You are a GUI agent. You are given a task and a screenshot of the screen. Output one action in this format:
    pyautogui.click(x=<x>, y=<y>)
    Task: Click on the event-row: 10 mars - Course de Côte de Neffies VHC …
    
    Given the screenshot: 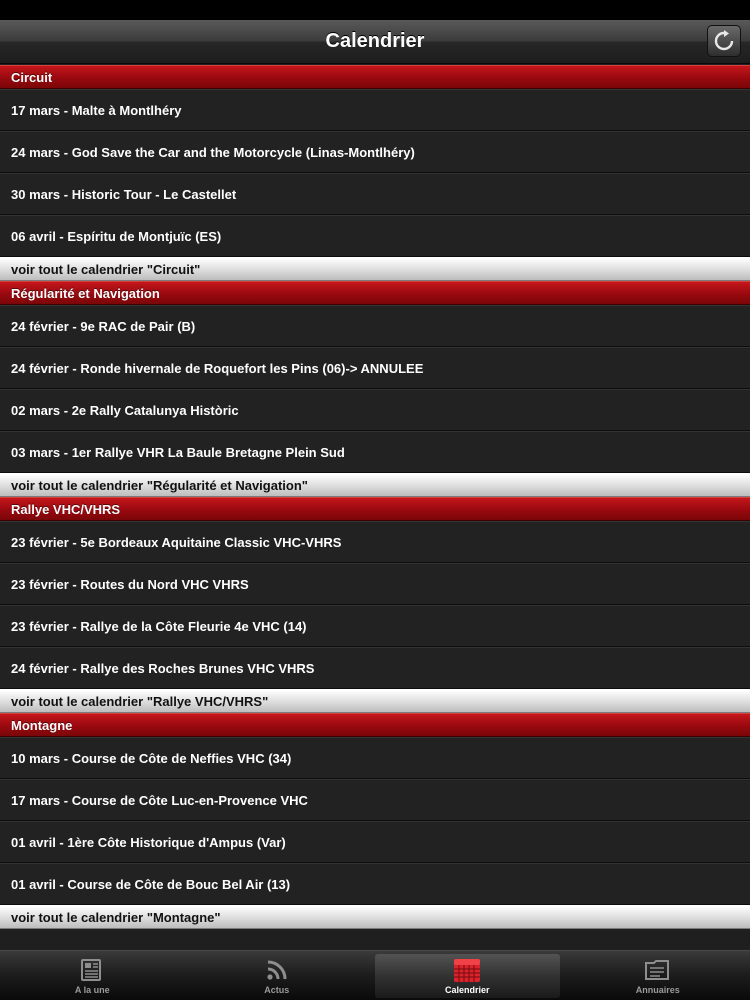 What is the action you would take?
    pyautogui.click(x=375, y=758)
    